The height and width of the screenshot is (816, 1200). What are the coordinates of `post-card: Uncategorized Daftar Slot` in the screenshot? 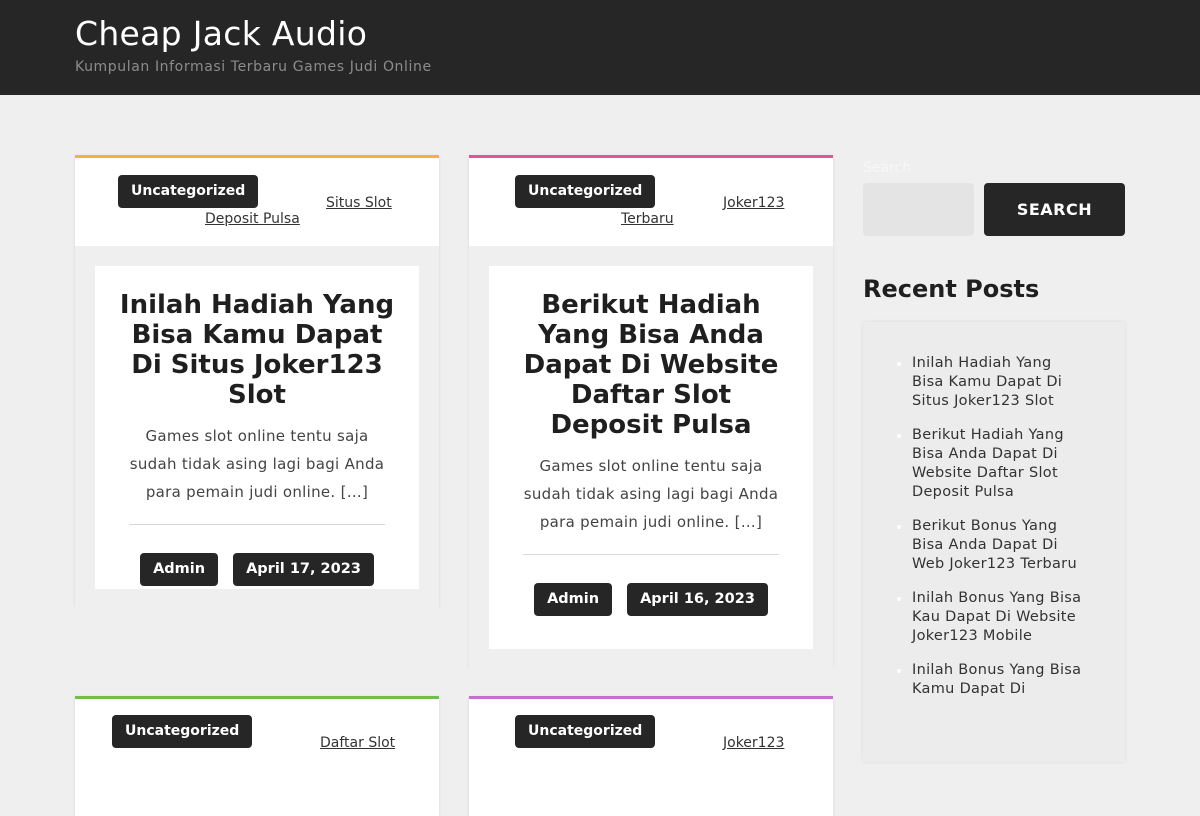 It's located at (257, 756).